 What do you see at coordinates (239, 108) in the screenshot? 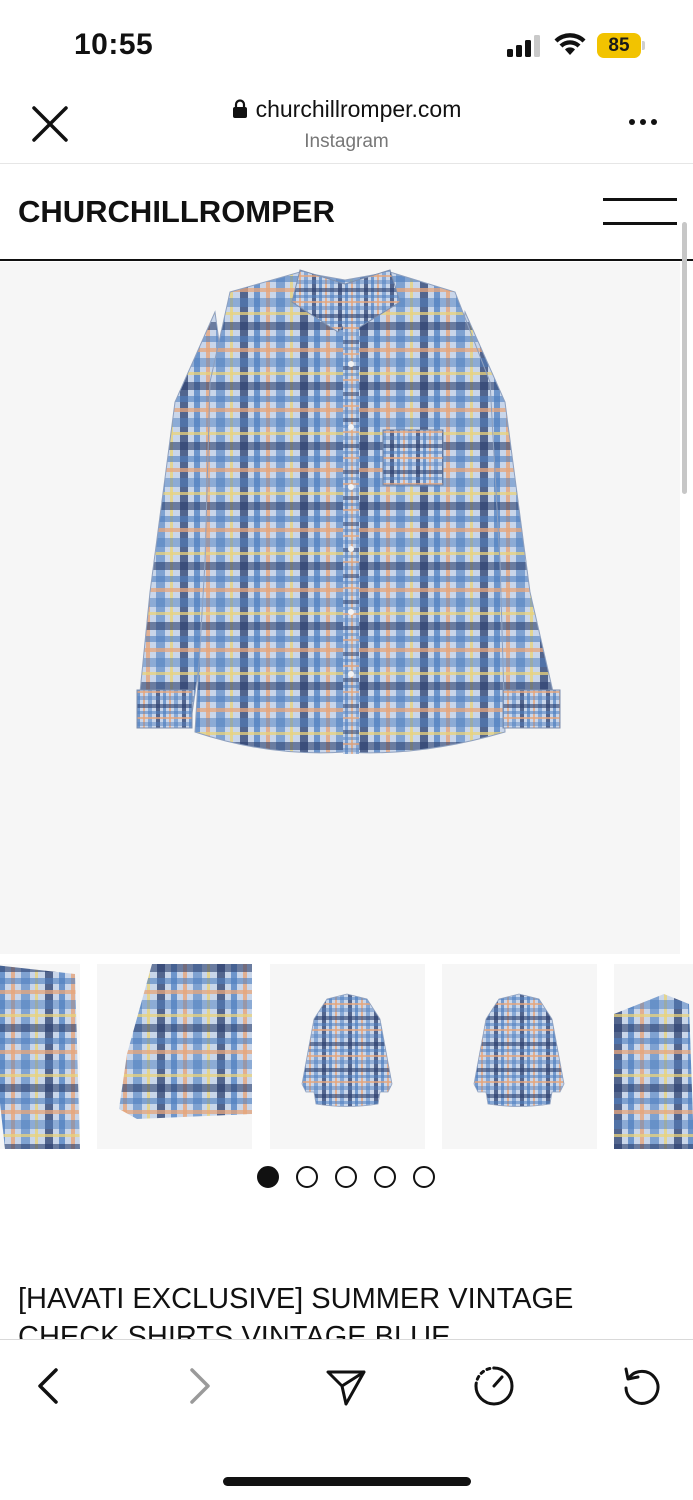
I see `lock-icon` at bounding box center [239, 108].